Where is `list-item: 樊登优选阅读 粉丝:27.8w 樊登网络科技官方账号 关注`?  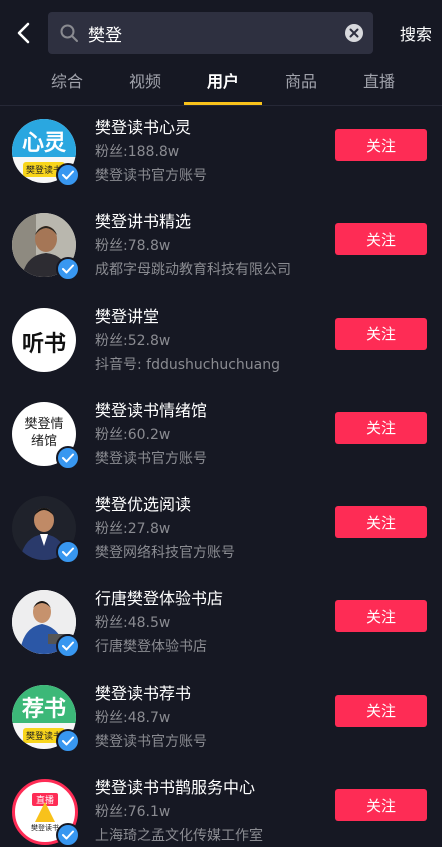 list-item: 樊登优选阅读 粉丝:27.8w 樊登网络科技官方账号 关注 is located at coordinates (221, 531).